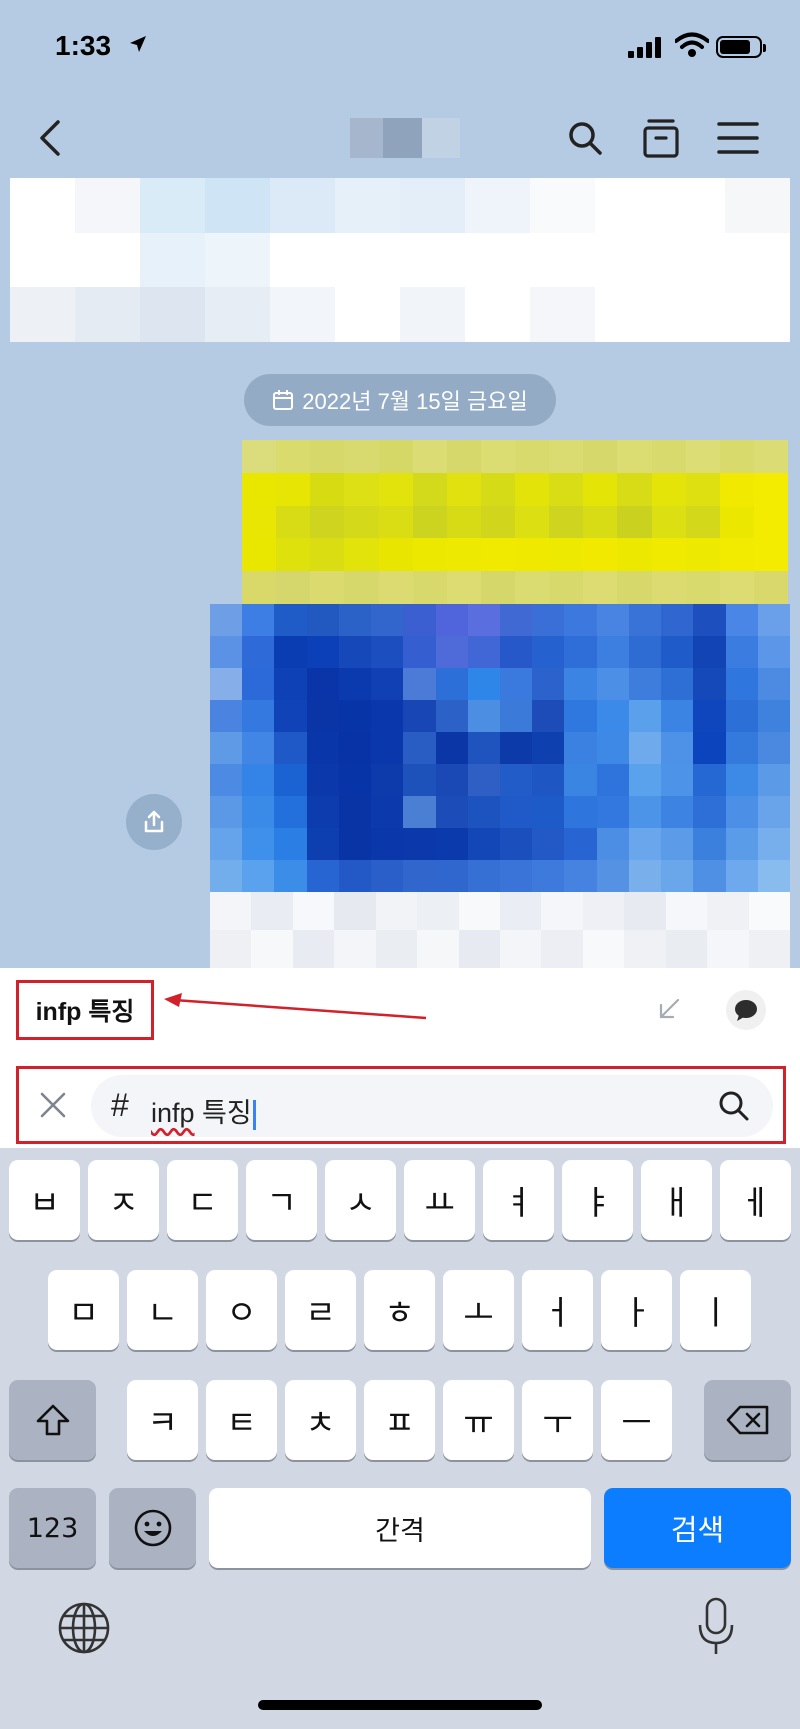 The image size is (800, 1729). I want to click on chat-bubble-icon, so click(746, 1010).